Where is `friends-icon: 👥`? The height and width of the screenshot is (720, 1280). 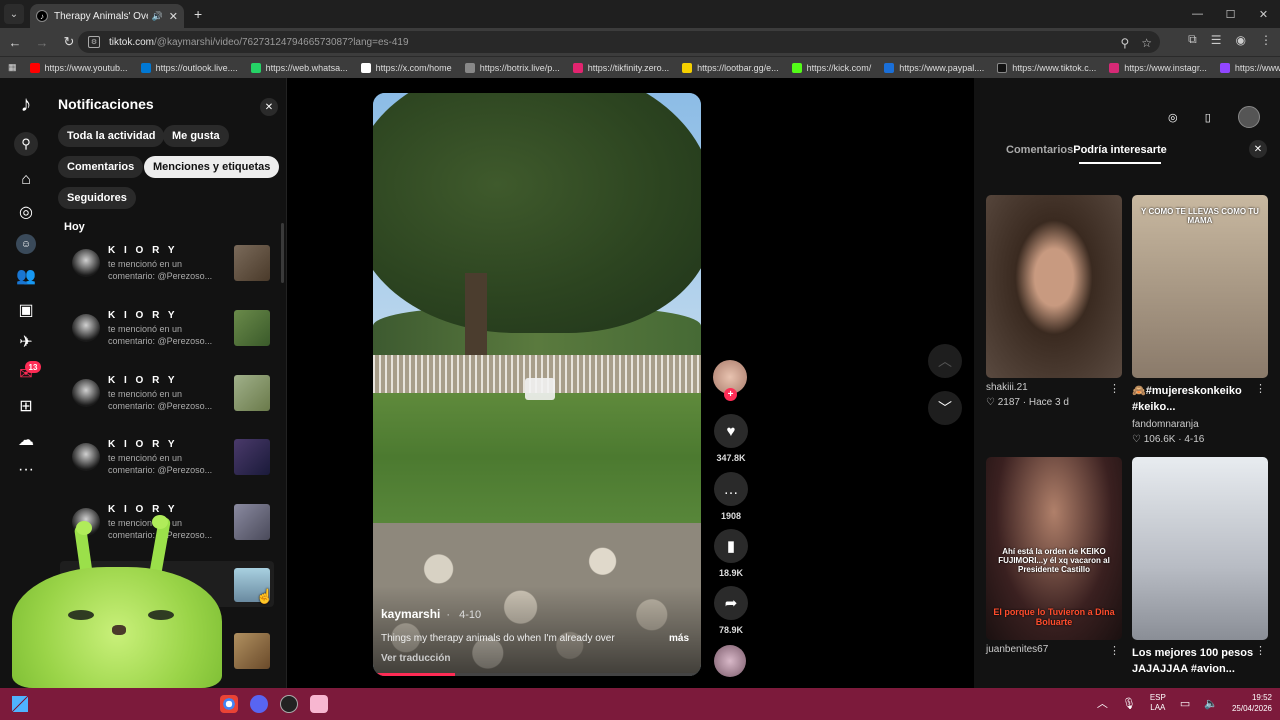
friends-icon: 👥 is located at coordinates (26, 276).